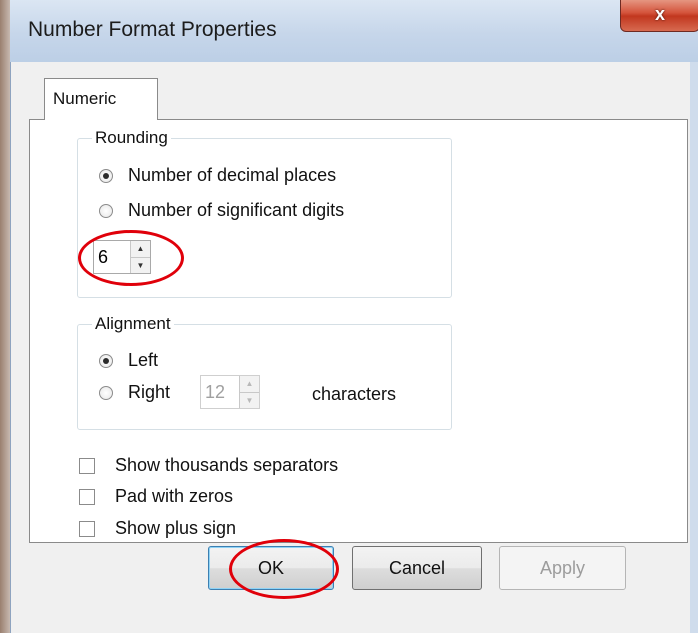 The image size is (698, 633). I want to click on apply-button: Apply, so click(562, 568).